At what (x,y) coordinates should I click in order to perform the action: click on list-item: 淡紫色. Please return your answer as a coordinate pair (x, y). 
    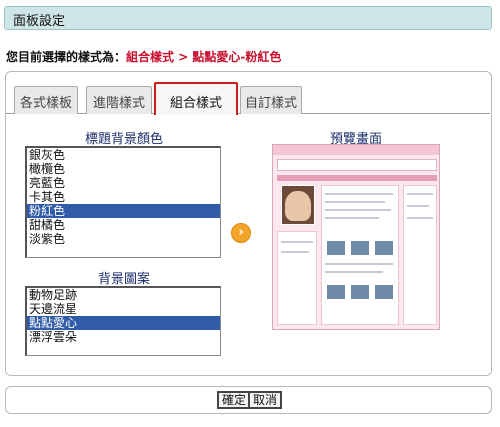
    Looking at the image, I should click on (123, 239).